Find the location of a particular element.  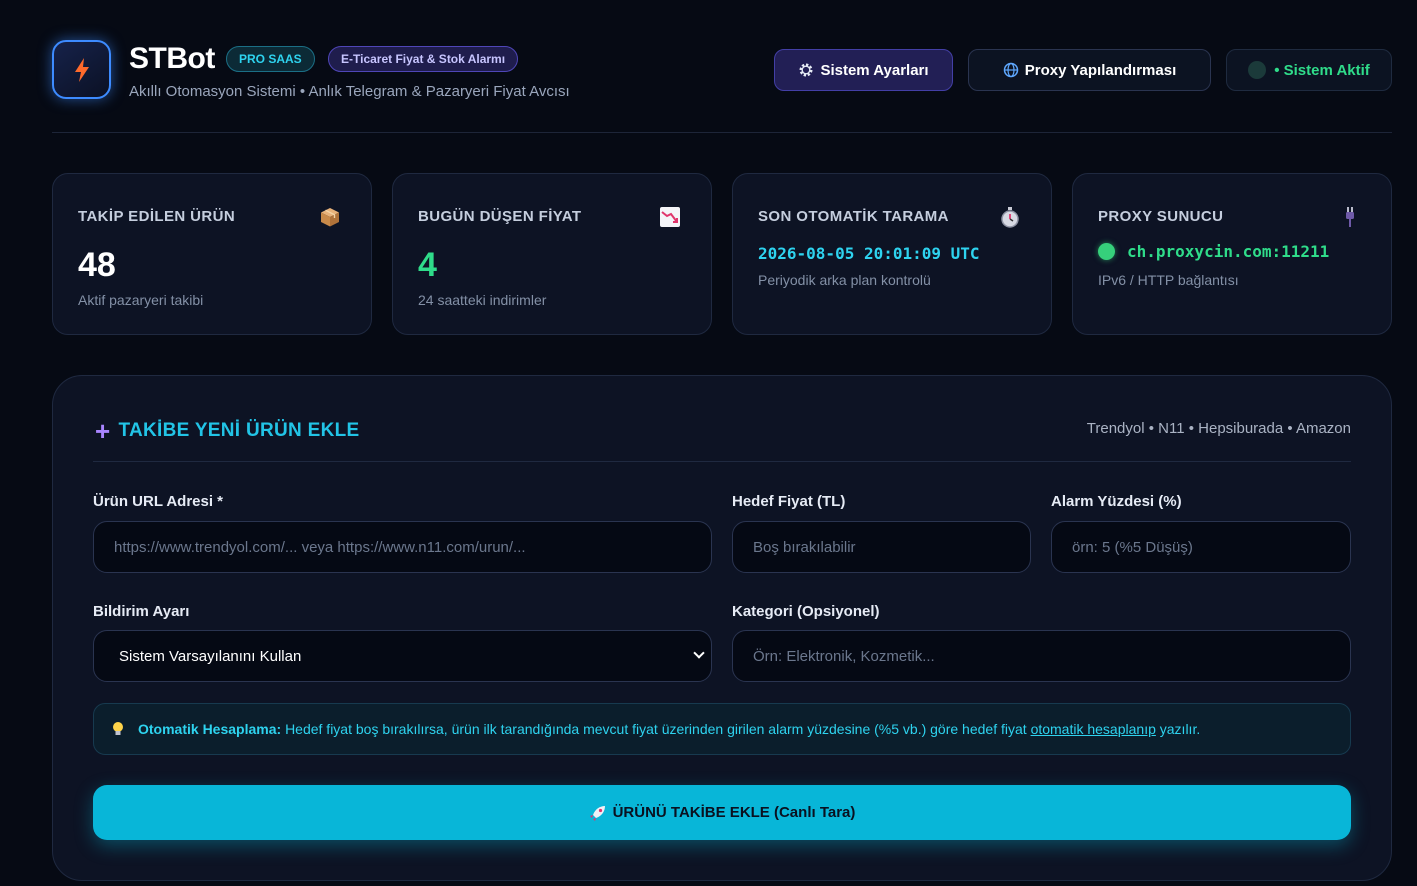

system-settings-button: Sistem Ayarları is located at coordinates (863, 70).